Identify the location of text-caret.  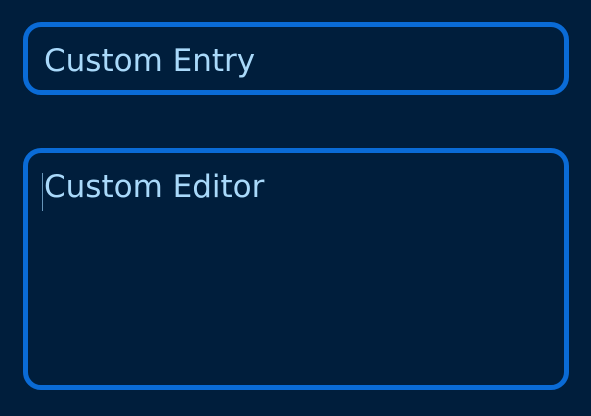
(42, 192).